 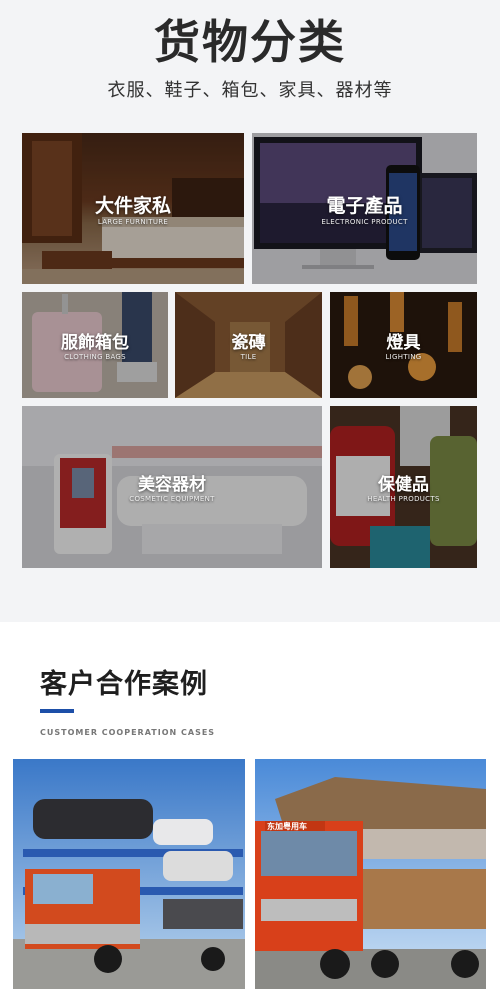 I want to click on category-label: 保健品, so click(x=403, y=485).